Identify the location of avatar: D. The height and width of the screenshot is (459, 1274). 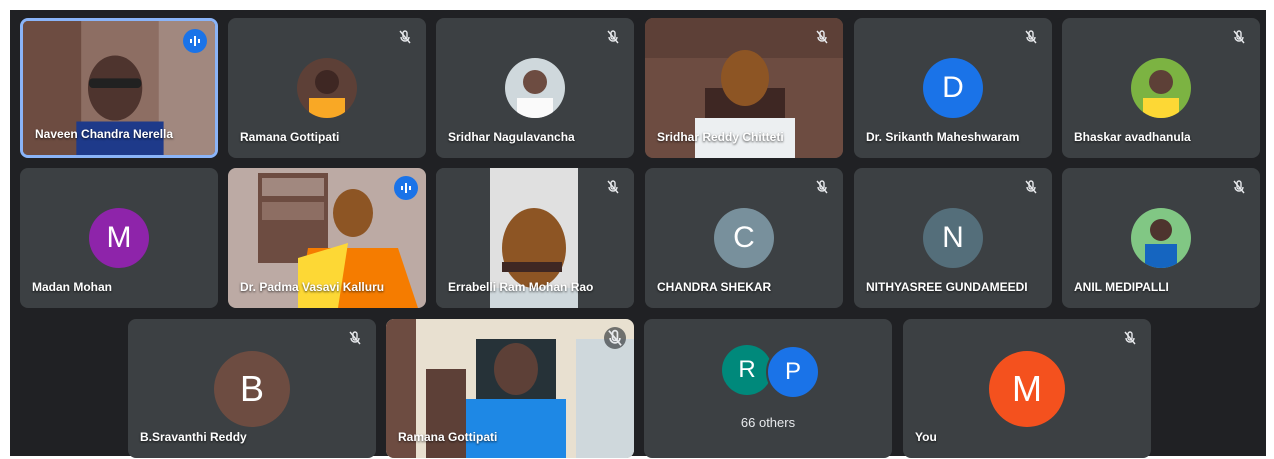
(953, 88).